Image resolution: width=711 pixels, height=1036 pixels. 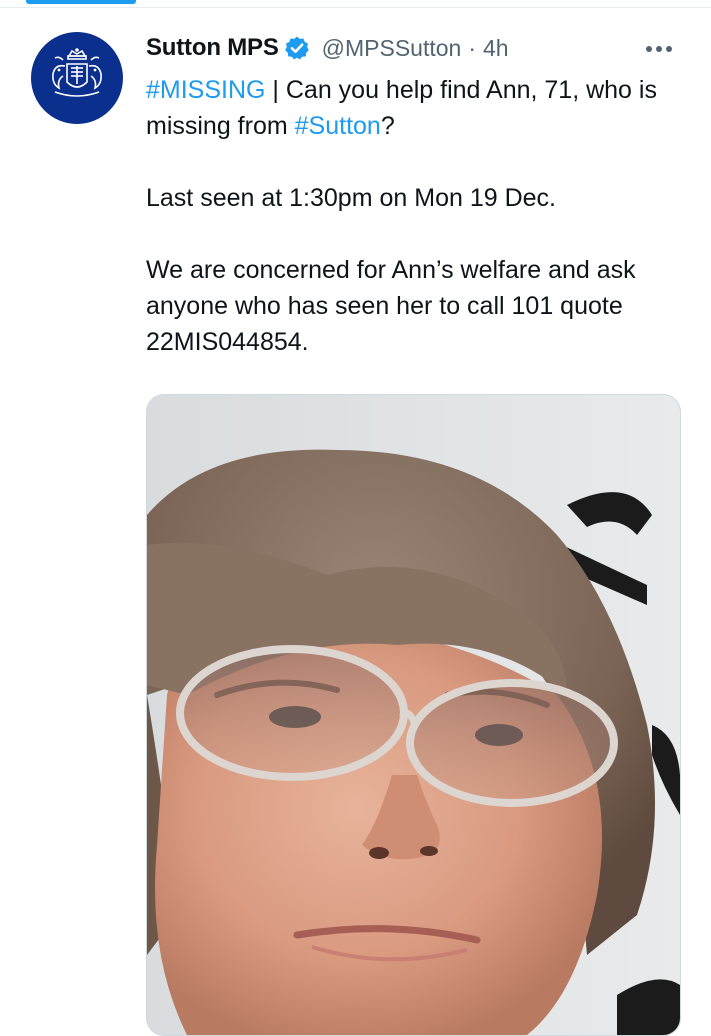 I want to click on author-name: Sutton MPS, so click(x=212, y=48).